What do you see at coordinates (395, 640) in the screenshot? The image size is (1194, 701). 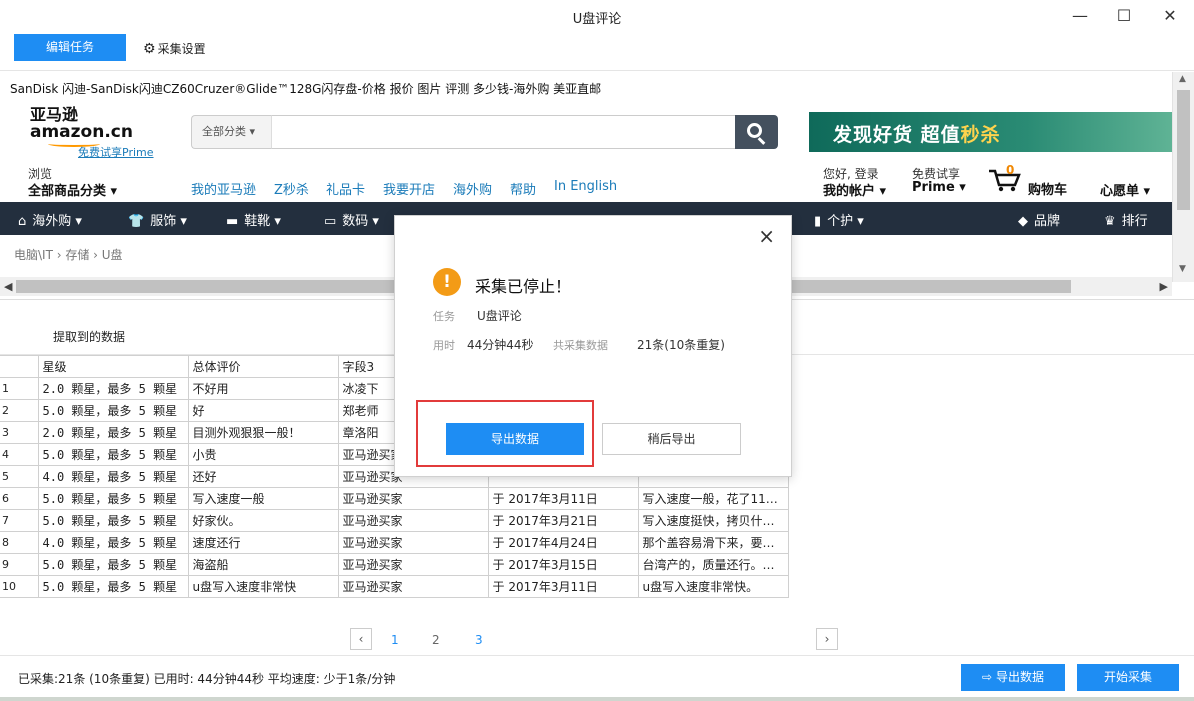 I see `page-1: 1` at bounding box center [395, 640].